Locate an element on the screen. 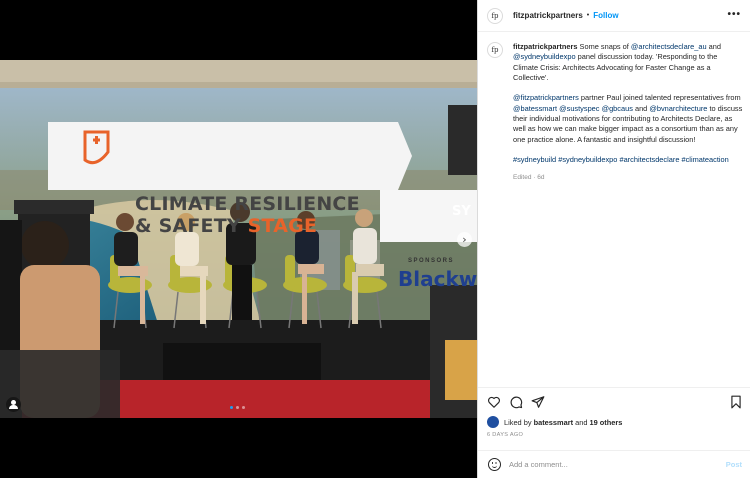 This screenshot has height=478, width=750. carousel-dot-active is located at coordinates (231, 407).